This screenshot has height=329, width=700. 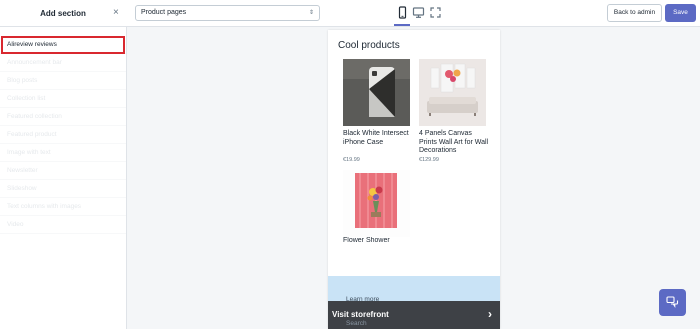 What do you see at coordinates (311, 13) in the screenshot?
I see `select-caret-icon: ⇕` at bounding box center [311, 13].